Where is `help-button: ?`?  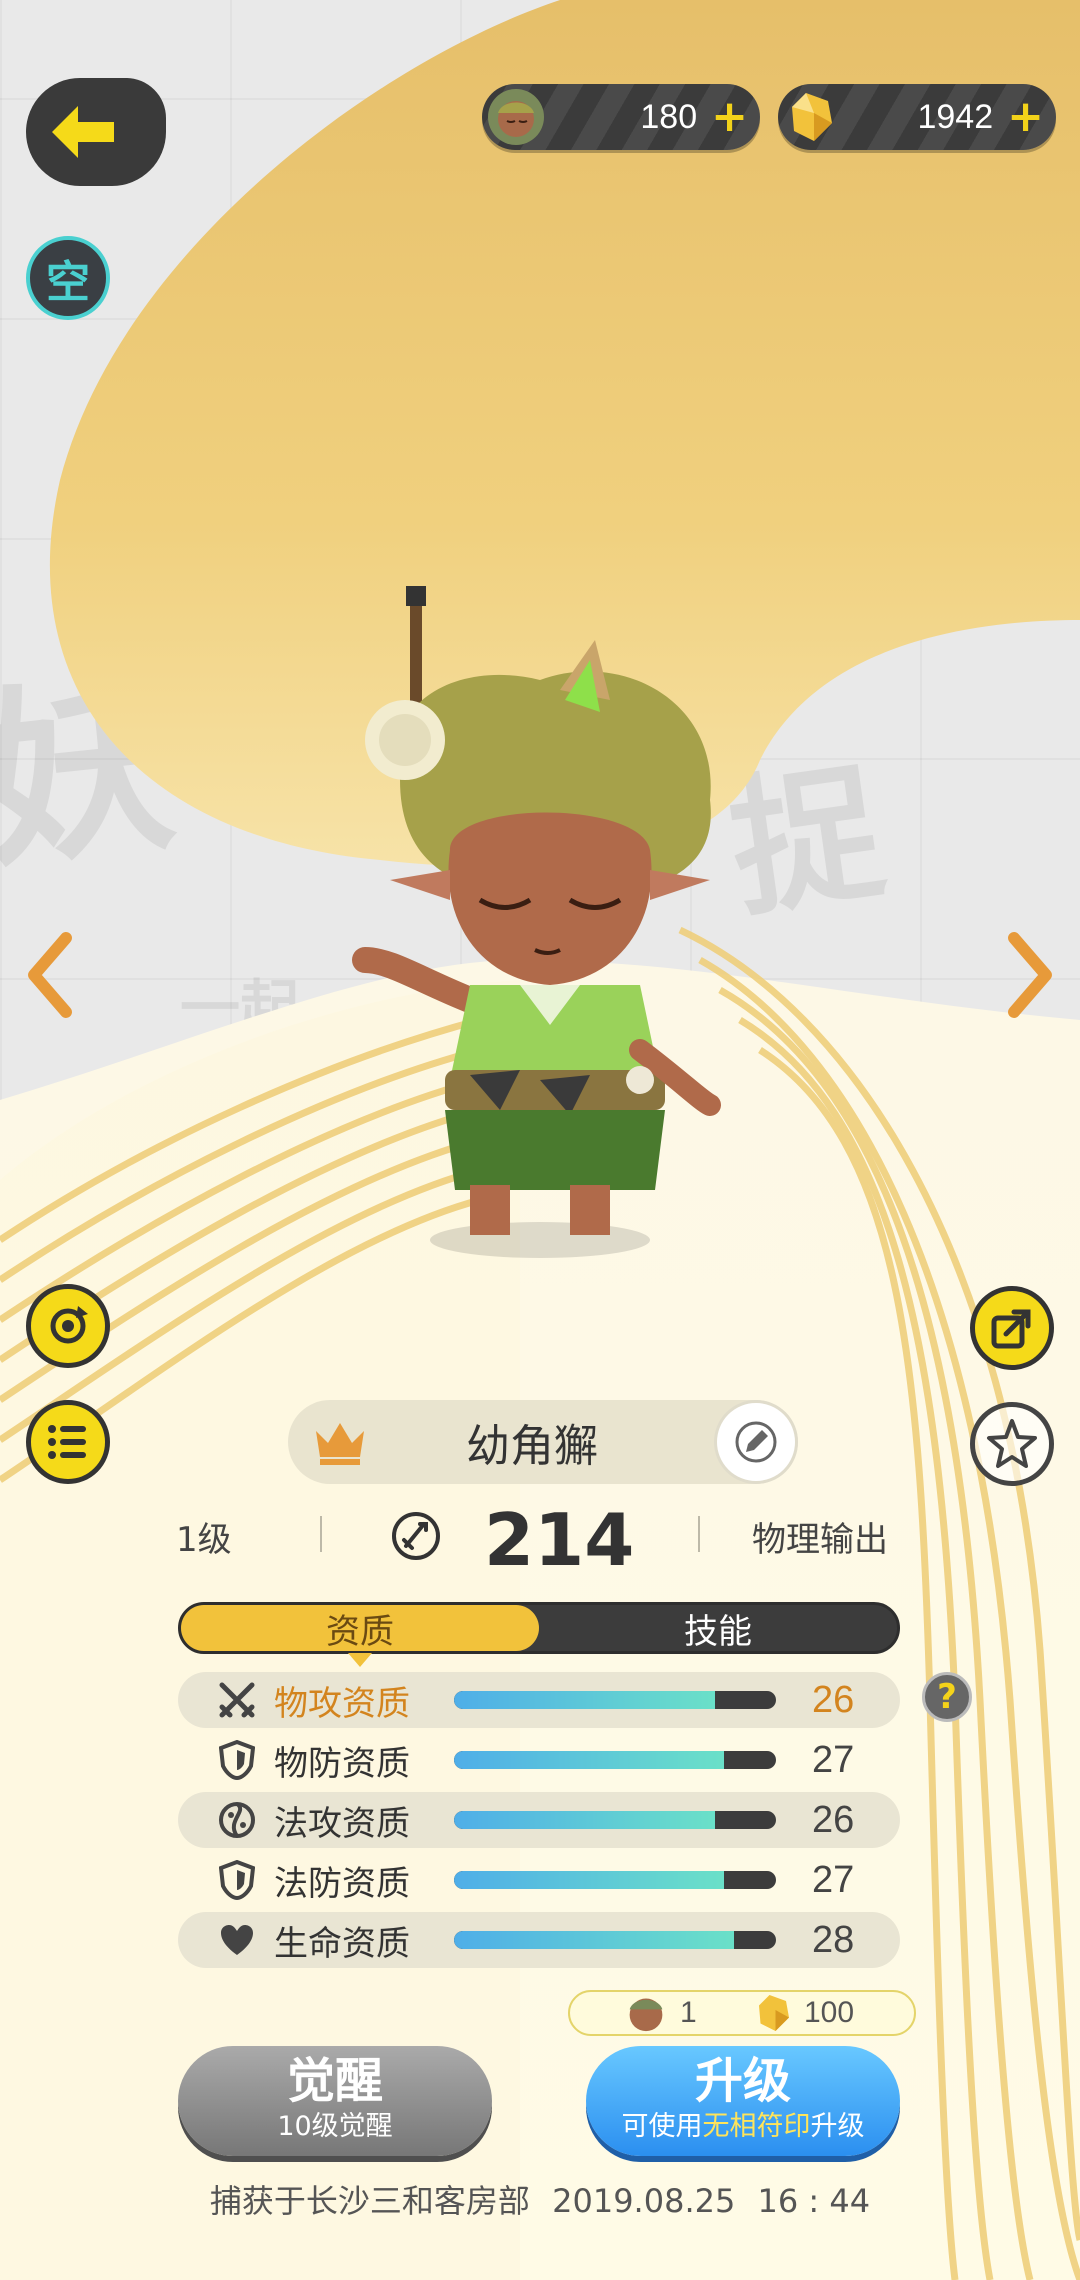 help-button: ? is located at coordinates (947, 1697).